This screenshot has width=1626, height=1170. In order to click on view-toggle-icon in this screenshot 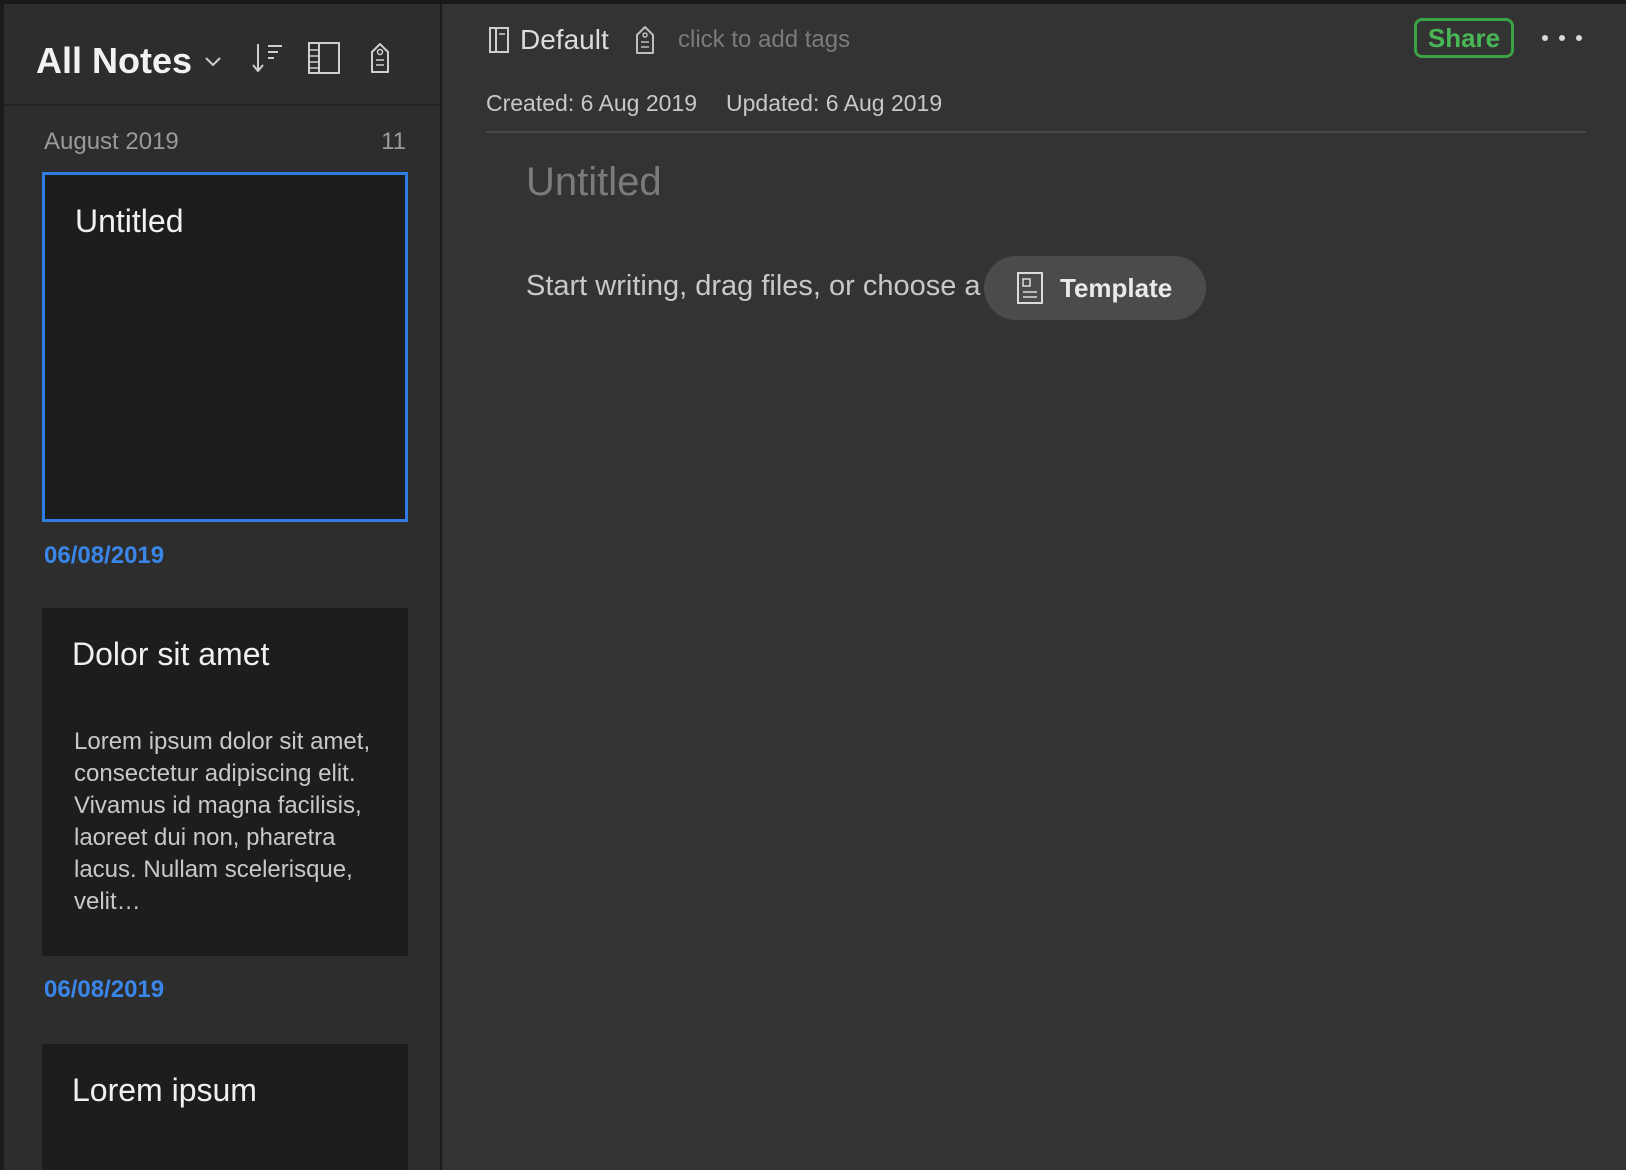, I will do `click(324, 58)`.